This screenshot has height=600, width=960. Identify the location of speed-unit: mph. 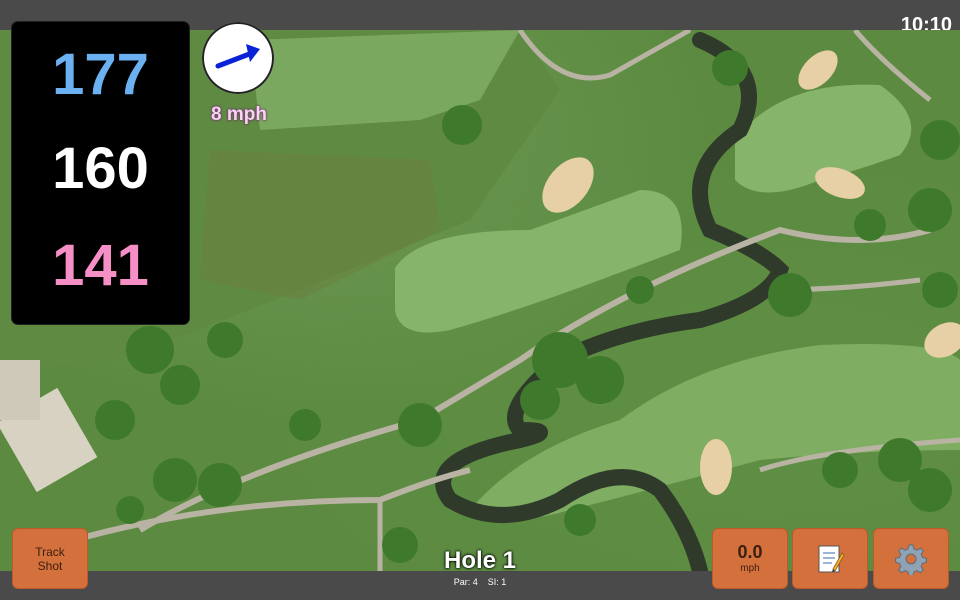
(750, 568).